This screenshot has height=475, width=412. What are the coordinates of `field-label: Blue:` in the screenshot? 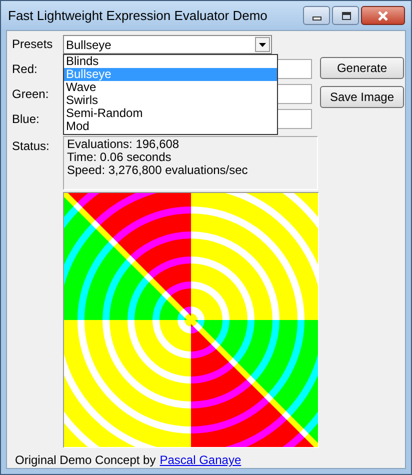 It's located at (26, 119).